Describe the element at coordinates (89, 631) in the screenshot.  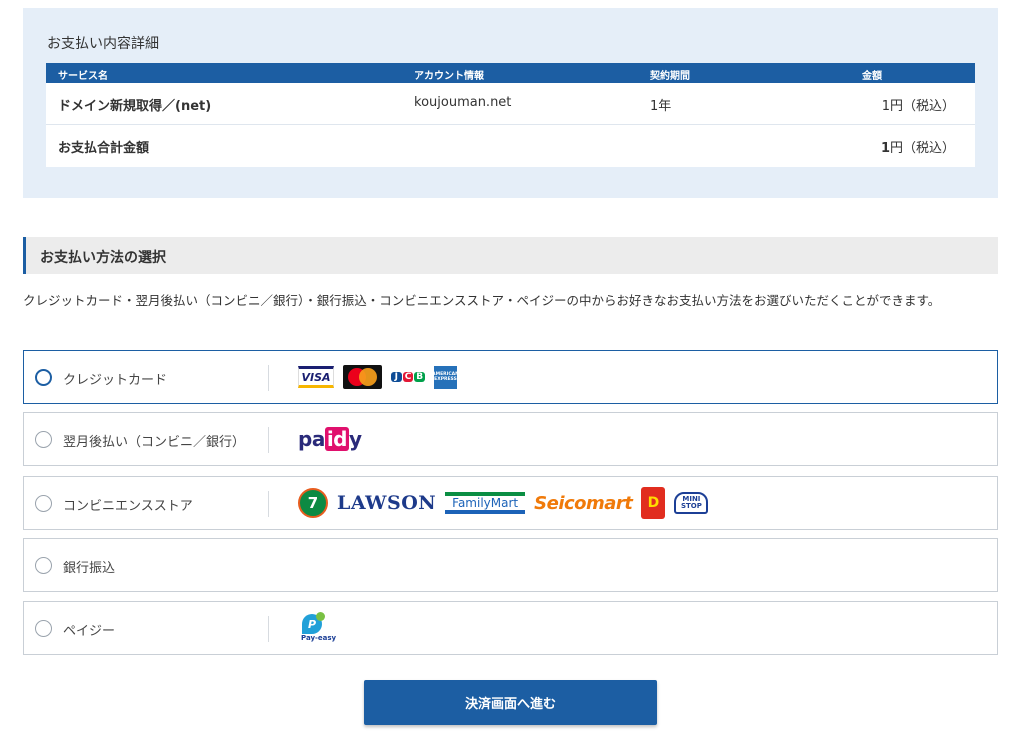
I see `method-label: ペイジー` at that location.